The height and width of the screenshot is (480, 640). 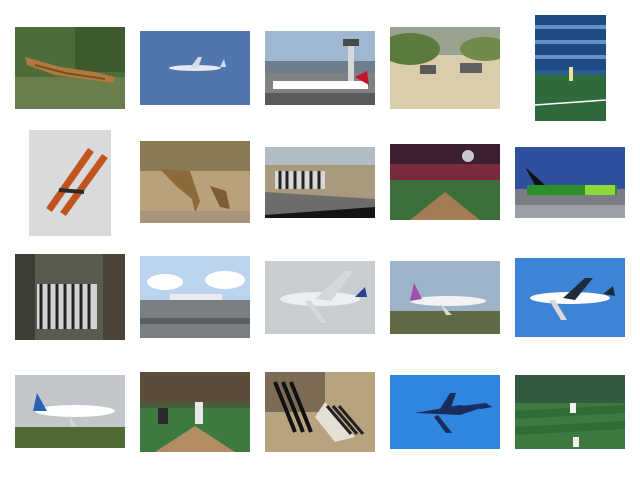 I want to click on tennis-photo, so click(x=570, y=68).